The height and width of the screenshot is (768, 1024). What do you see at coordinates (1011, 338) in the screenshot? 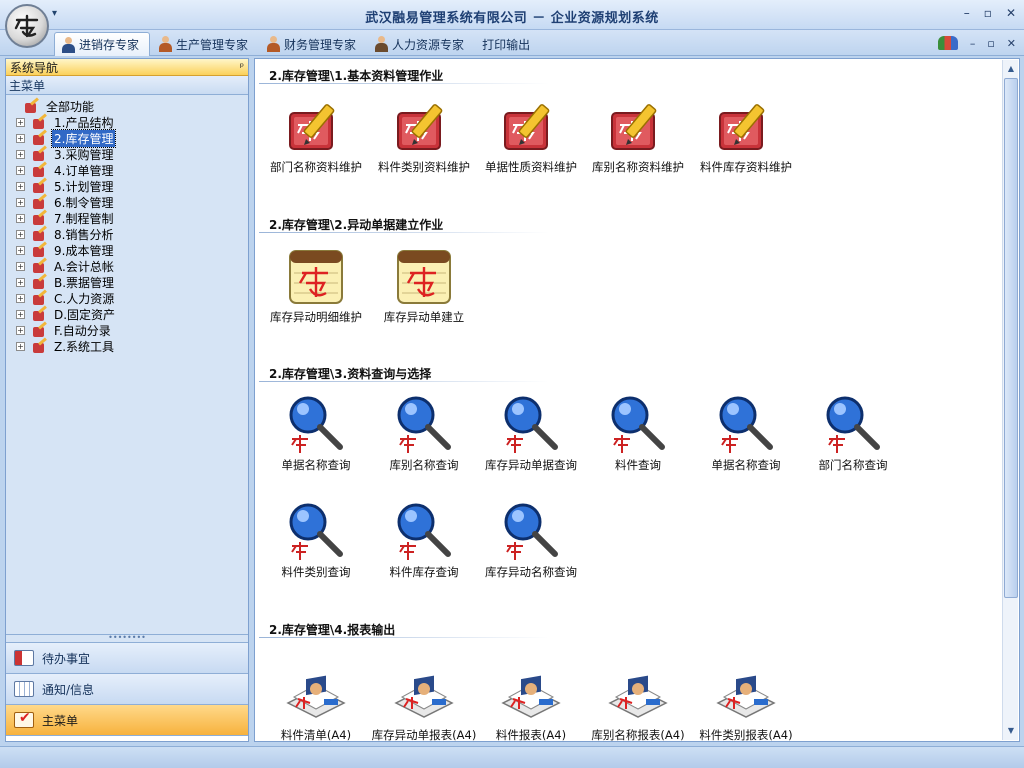
I see `scroll-thumb` at bounding box center [1011, 338].